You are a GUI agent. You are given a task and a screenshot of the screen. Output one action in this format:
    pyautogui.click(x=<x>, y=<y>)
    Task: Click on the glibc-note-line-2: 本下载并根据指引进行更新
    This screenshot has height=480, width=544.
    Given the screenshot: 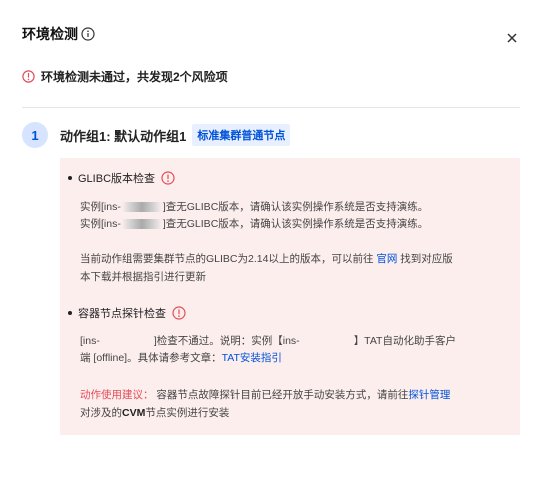 What is the action you would take?
    pyautogui.click(x=143, y=277)
    